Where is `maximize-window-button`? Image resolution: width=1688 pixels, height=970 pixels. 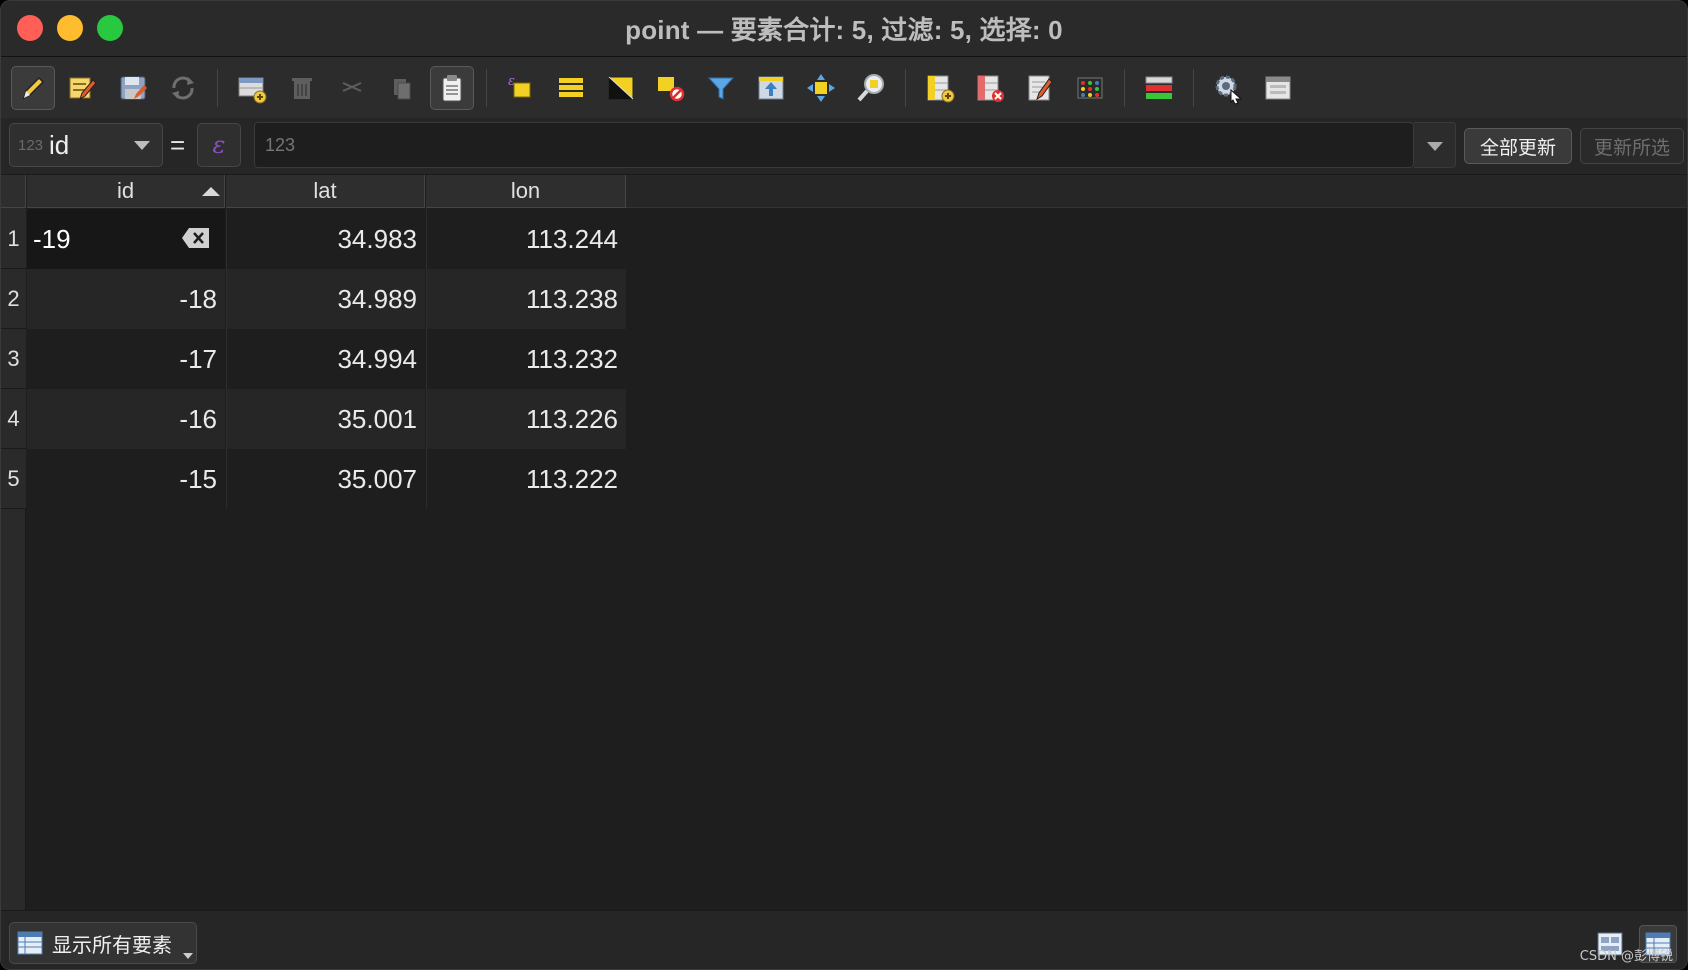 maximize-window-button is located at coordinates (110, 28).